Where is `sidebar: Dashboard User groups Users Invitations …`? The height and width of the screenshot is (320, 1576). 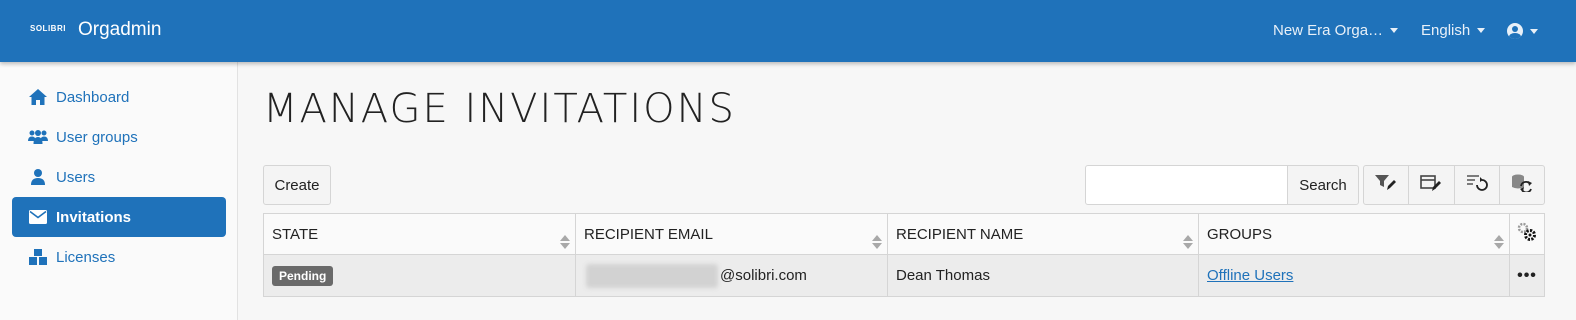 sidebar: Dashboard User groups Users Invitations … is located at coordinates (119, 191).